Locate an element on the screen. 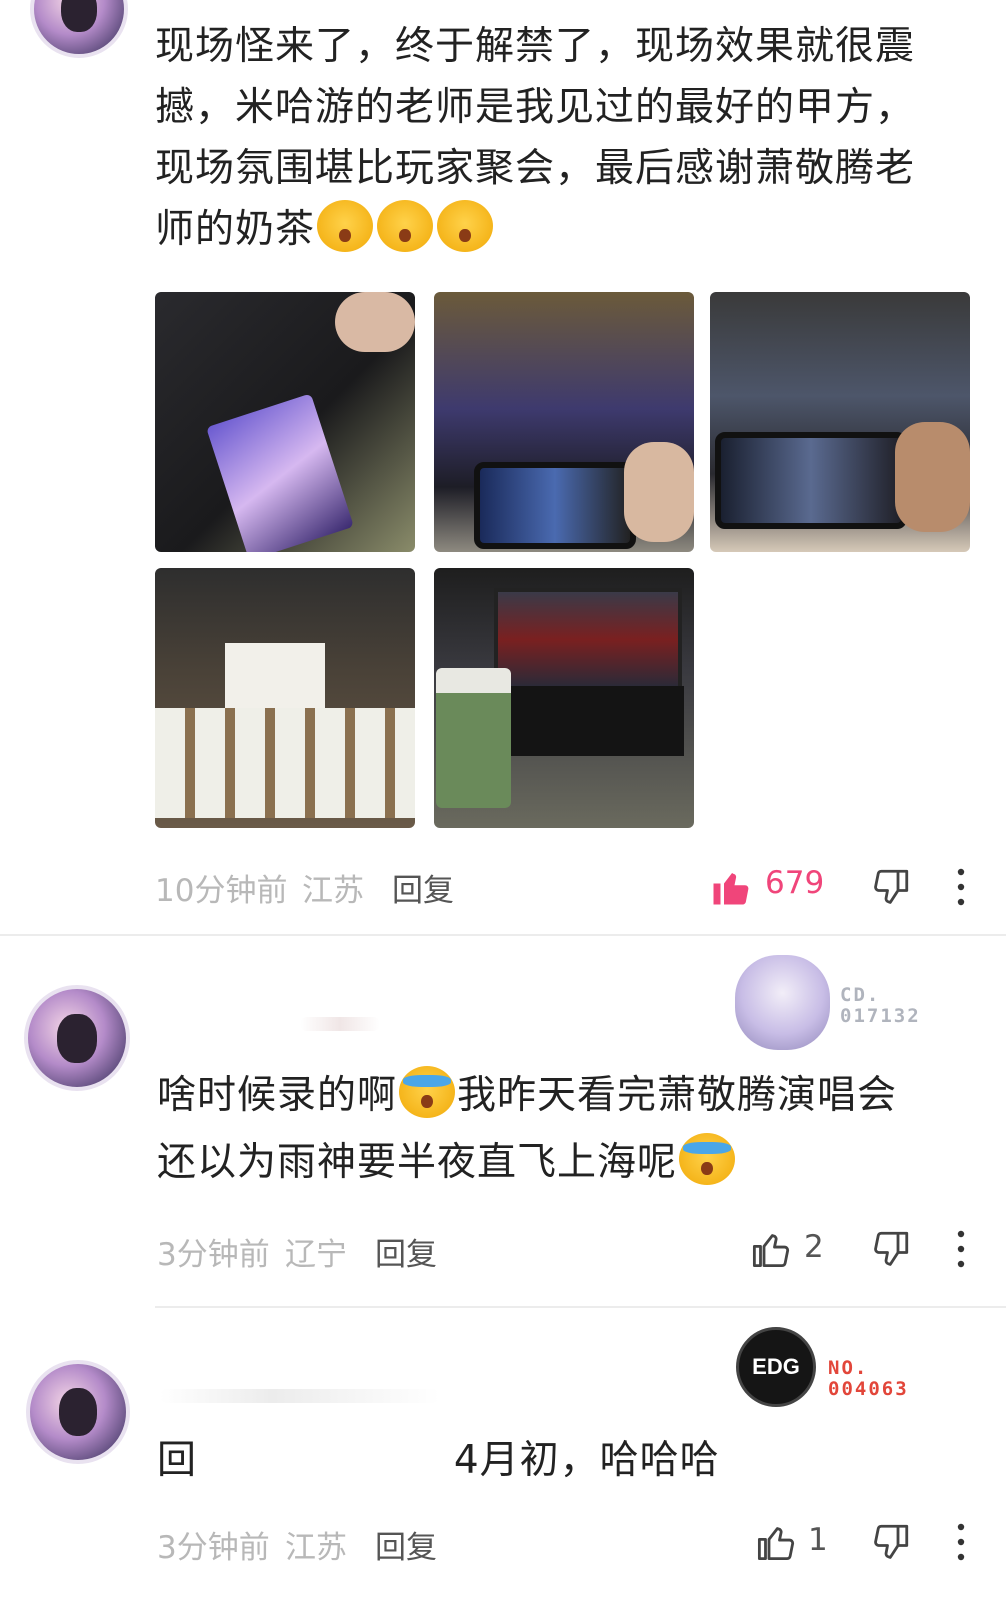 Image resolution: width=1006 pixels, height=1600 pixels. comment-line: 师的奶茶 is located at coordinates (570, 229).